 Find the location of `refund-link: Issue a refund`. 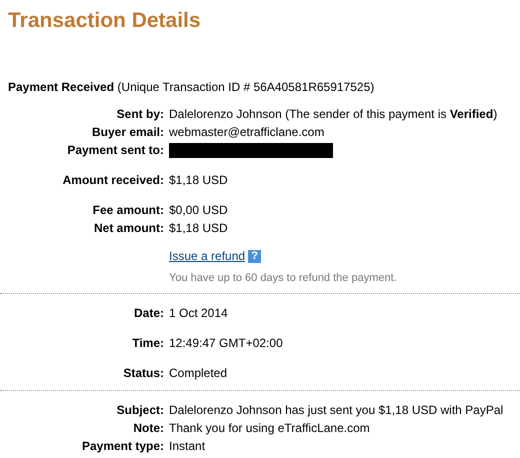

refund-link: Issue a refund is located at coordinates (207, 256).